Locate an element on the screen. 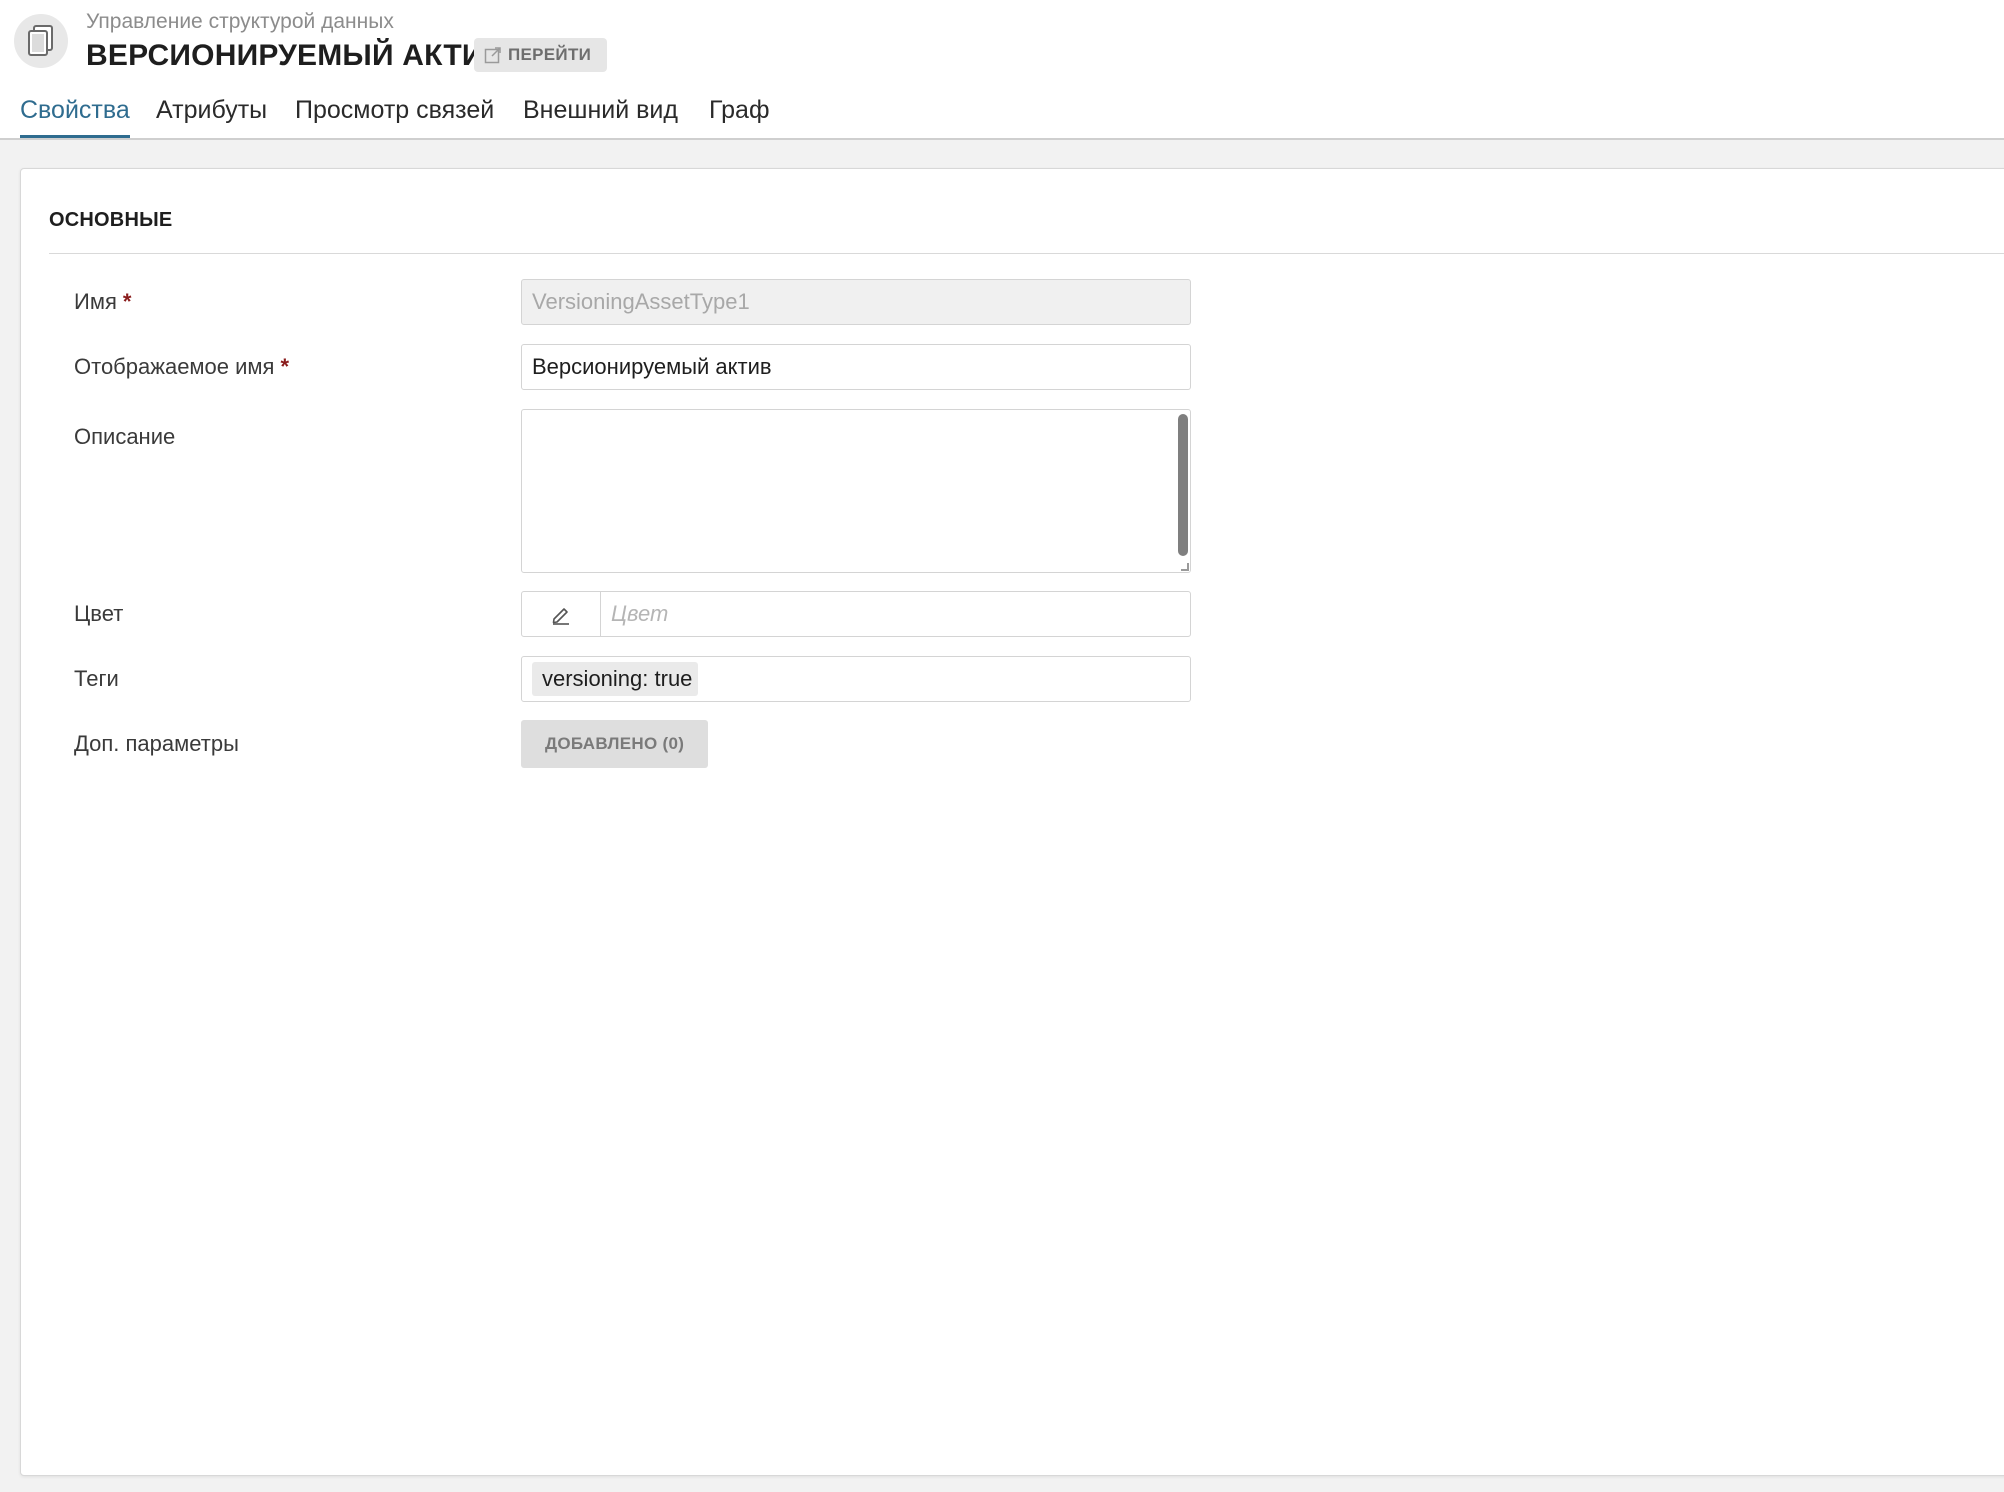 The image size is (2004, 1492). section-divider is located at coordinates (1026, 253).